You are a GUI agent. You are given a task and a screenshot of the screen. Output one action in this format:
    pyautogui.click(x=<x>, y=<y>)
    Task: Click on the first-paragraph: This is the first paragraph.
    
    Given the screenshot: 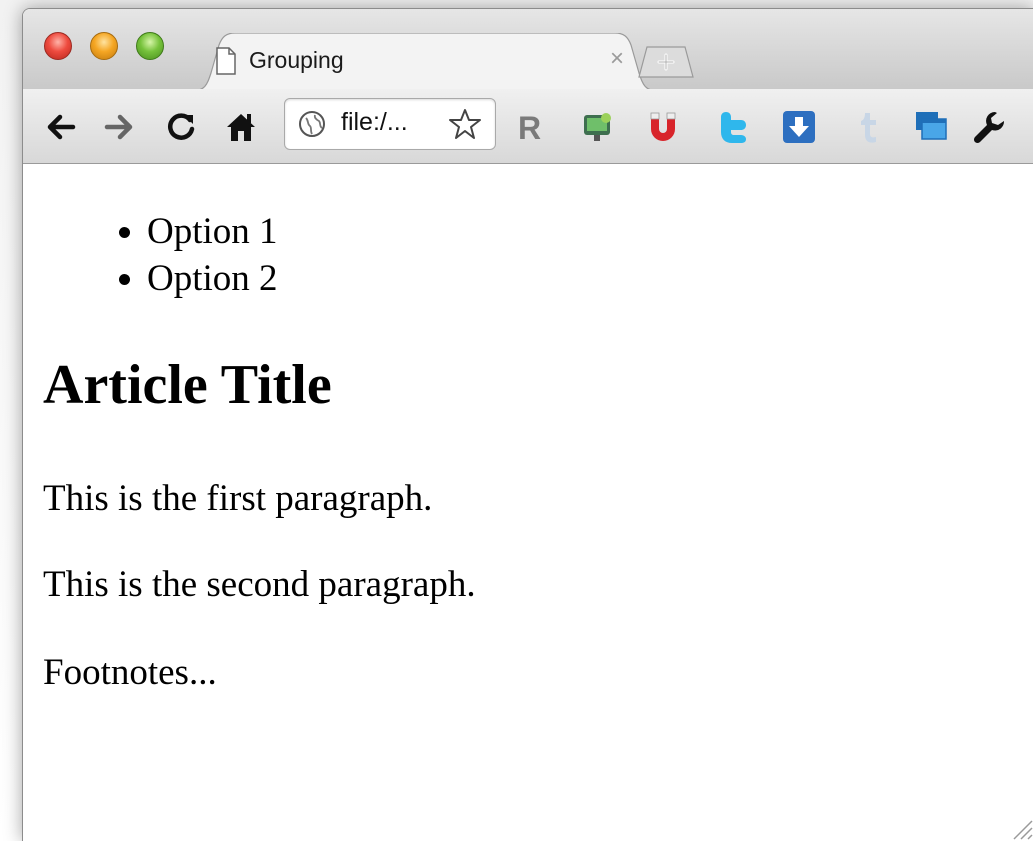 What is the action you would take?
    pyautogui.click(x=238, y=498)
    